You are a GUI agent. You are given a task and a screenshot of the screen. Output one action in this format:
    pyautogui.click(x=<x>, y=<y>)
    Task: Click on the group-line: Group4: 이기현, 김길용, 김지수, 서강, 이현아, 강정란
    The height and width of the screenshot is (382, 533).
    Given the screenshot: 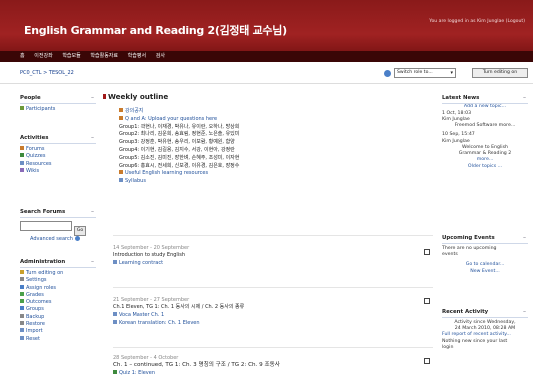 What is the action you would take?
    pyautogui.click(x=177, y=149)
    